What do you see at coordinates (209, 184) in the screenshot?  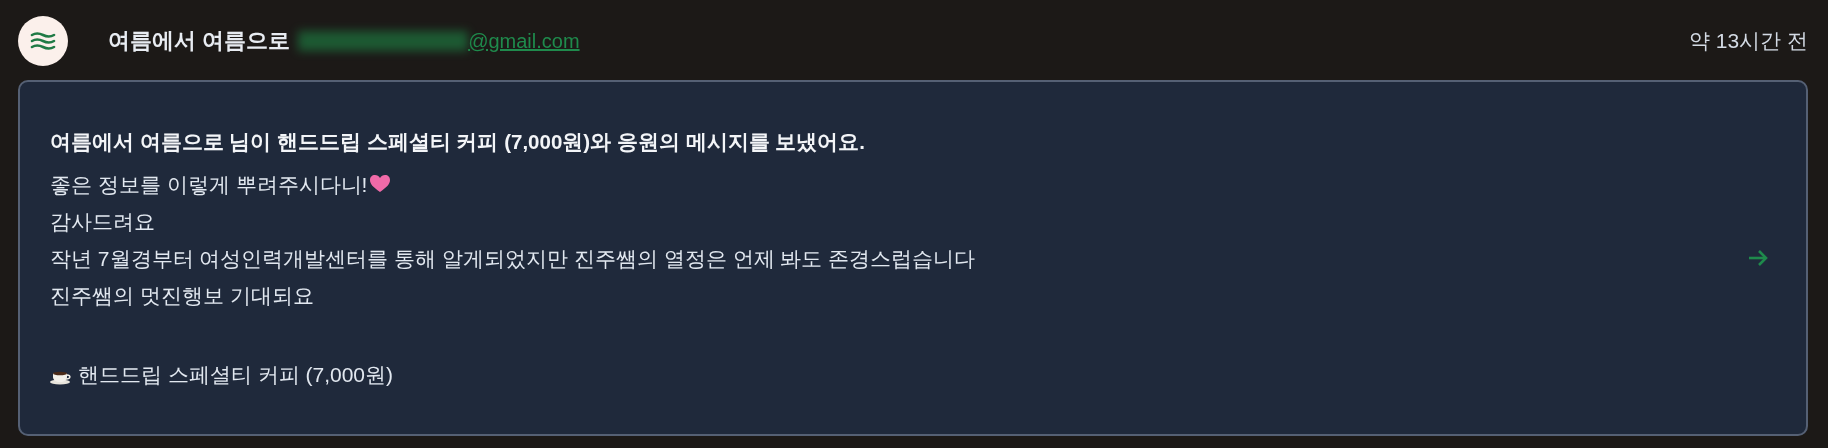 I see `message-text: 좋은 정보를 이렇게 뿌려주시다니!` at bounding box center [209, 184].